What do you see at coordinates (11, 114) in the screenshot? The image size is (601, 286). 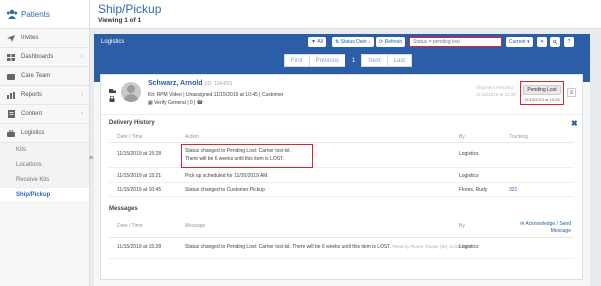 I see `document-icon` at bounding box center [11, 114].